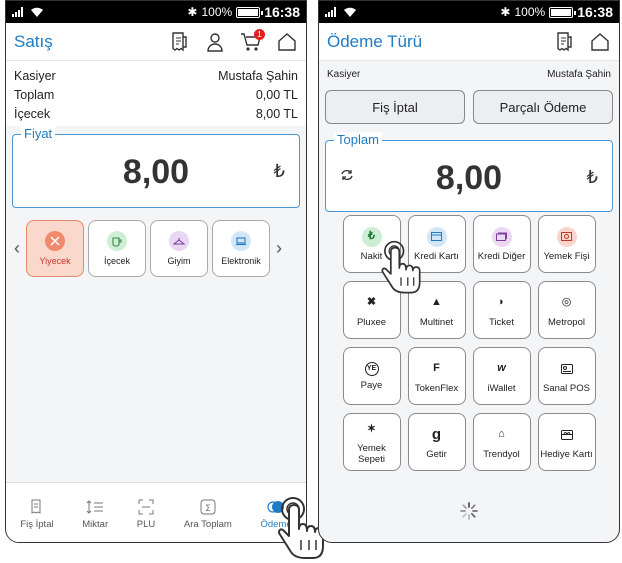  Describe the element at coordinates (95, 507) in the screenshot. I see `quantity-icon` at that location.